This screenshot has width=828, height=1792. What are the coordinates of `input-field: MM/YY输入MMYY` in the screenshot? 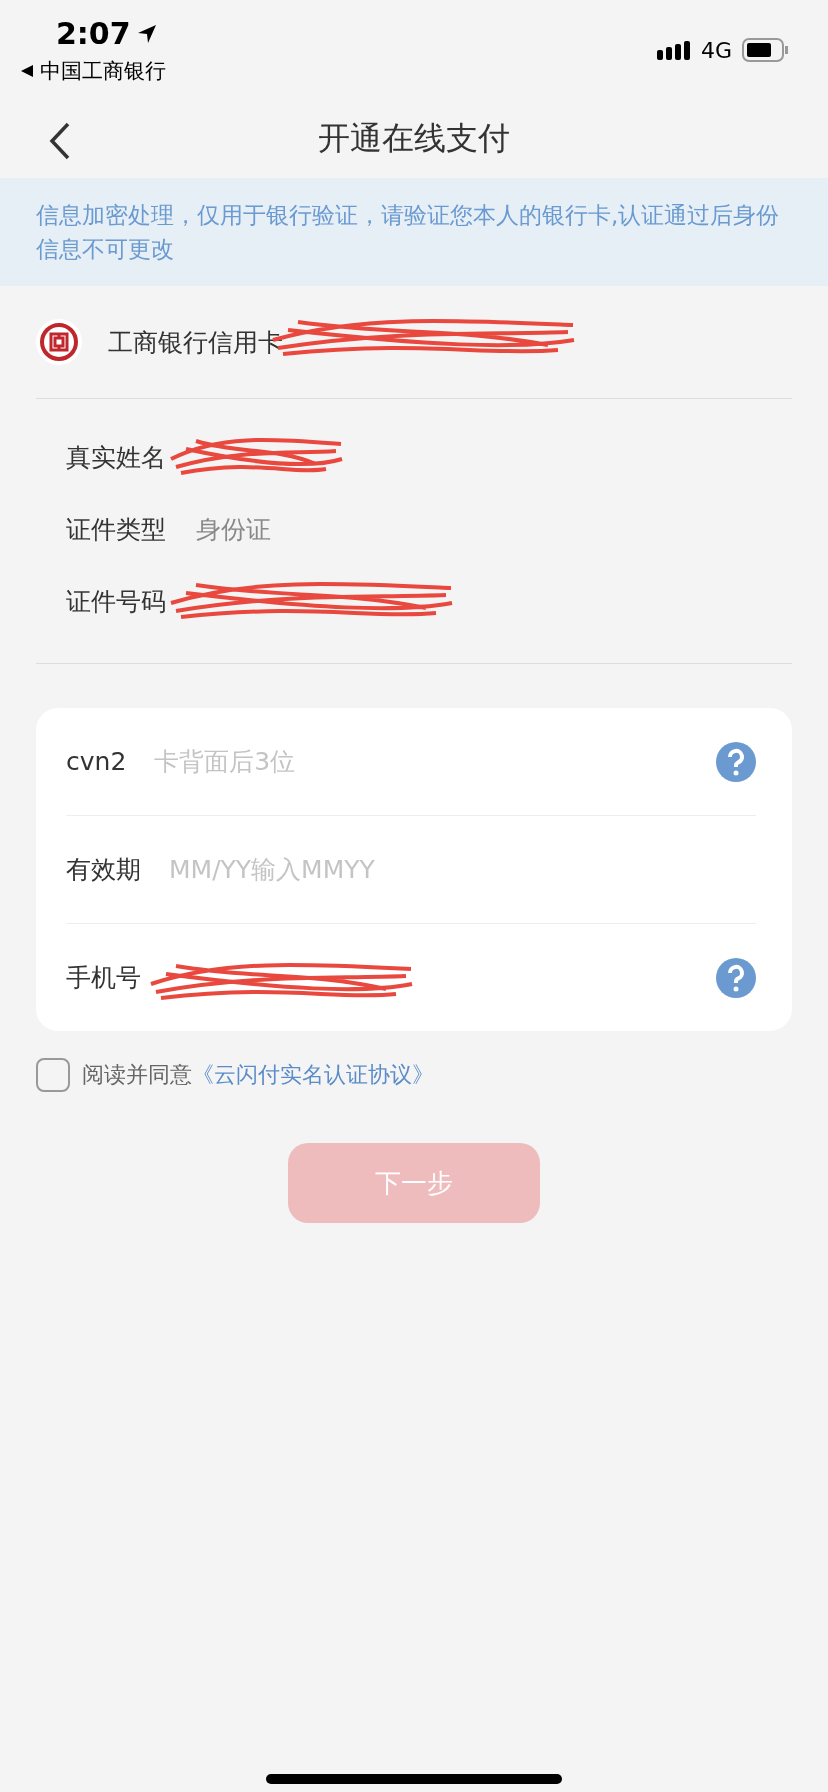 It's located at (461, 869).